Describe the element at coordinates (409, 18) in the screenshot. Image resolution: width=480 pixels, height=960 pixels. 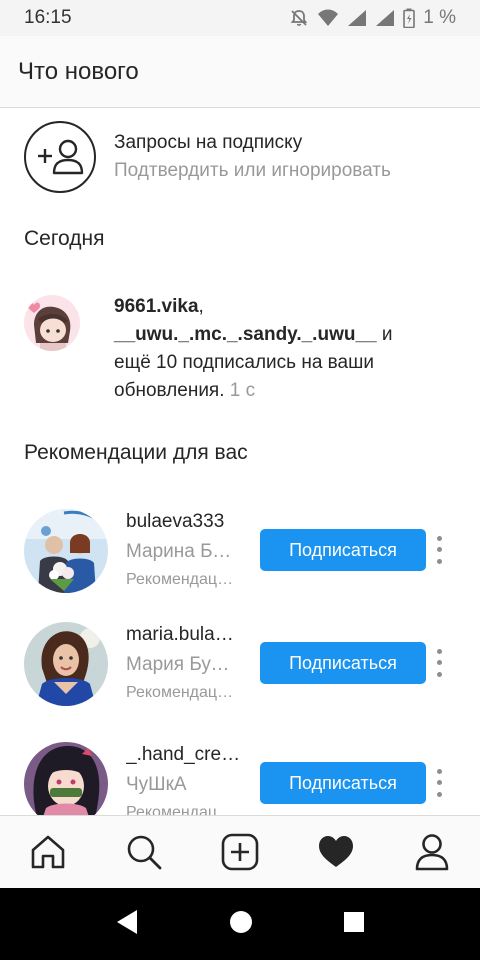
I see `battery-icon` at that location.